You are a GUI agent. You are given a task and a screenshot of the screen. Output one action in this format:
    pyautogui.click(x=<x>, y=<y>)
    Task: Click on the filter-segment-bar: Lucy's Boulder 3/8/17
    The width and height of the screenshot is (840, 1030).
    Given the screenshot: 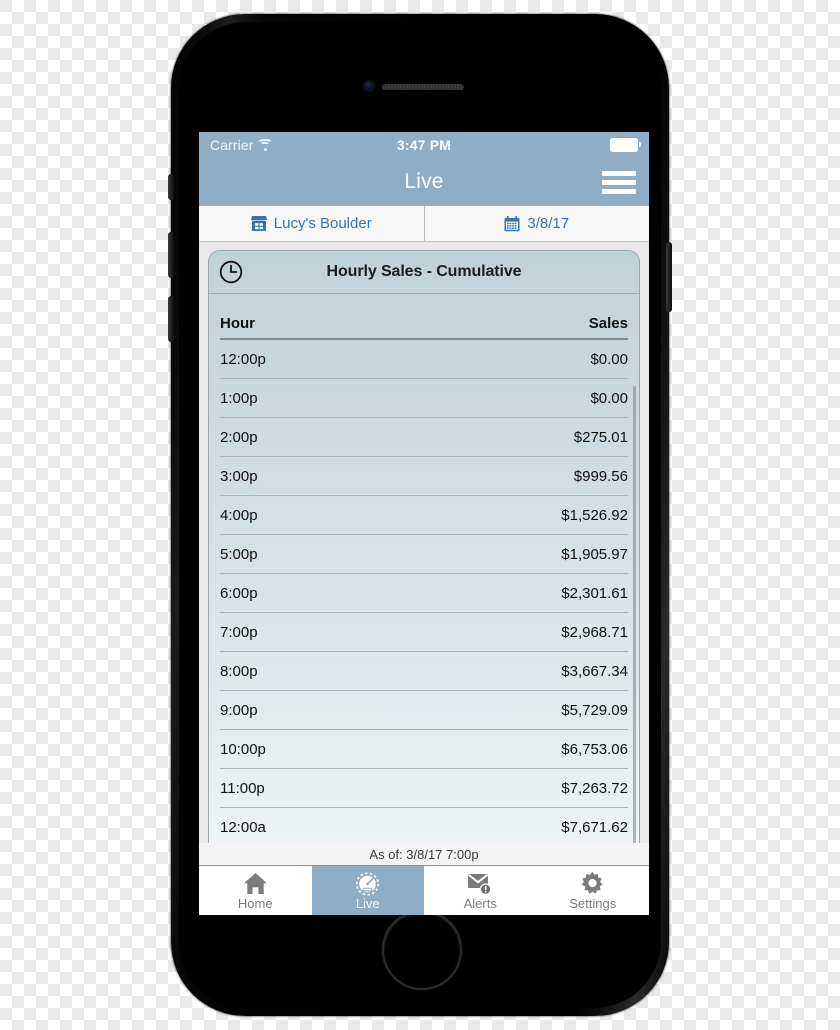 What is the action you would take?
    pyautogui.click(x=424, y=224)
    